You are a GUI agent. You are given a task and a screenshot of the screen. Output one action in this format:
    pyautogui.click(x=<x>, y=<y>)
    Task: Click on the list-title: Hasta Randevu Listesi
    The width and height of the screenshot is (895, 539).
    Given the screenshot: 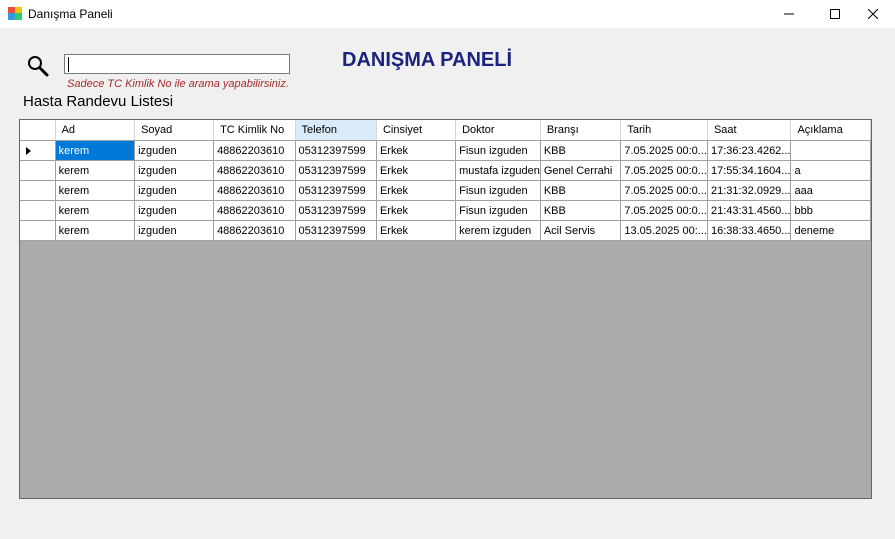 What is the action you would take?
    pyautogui.click(x=98, y=101)
    